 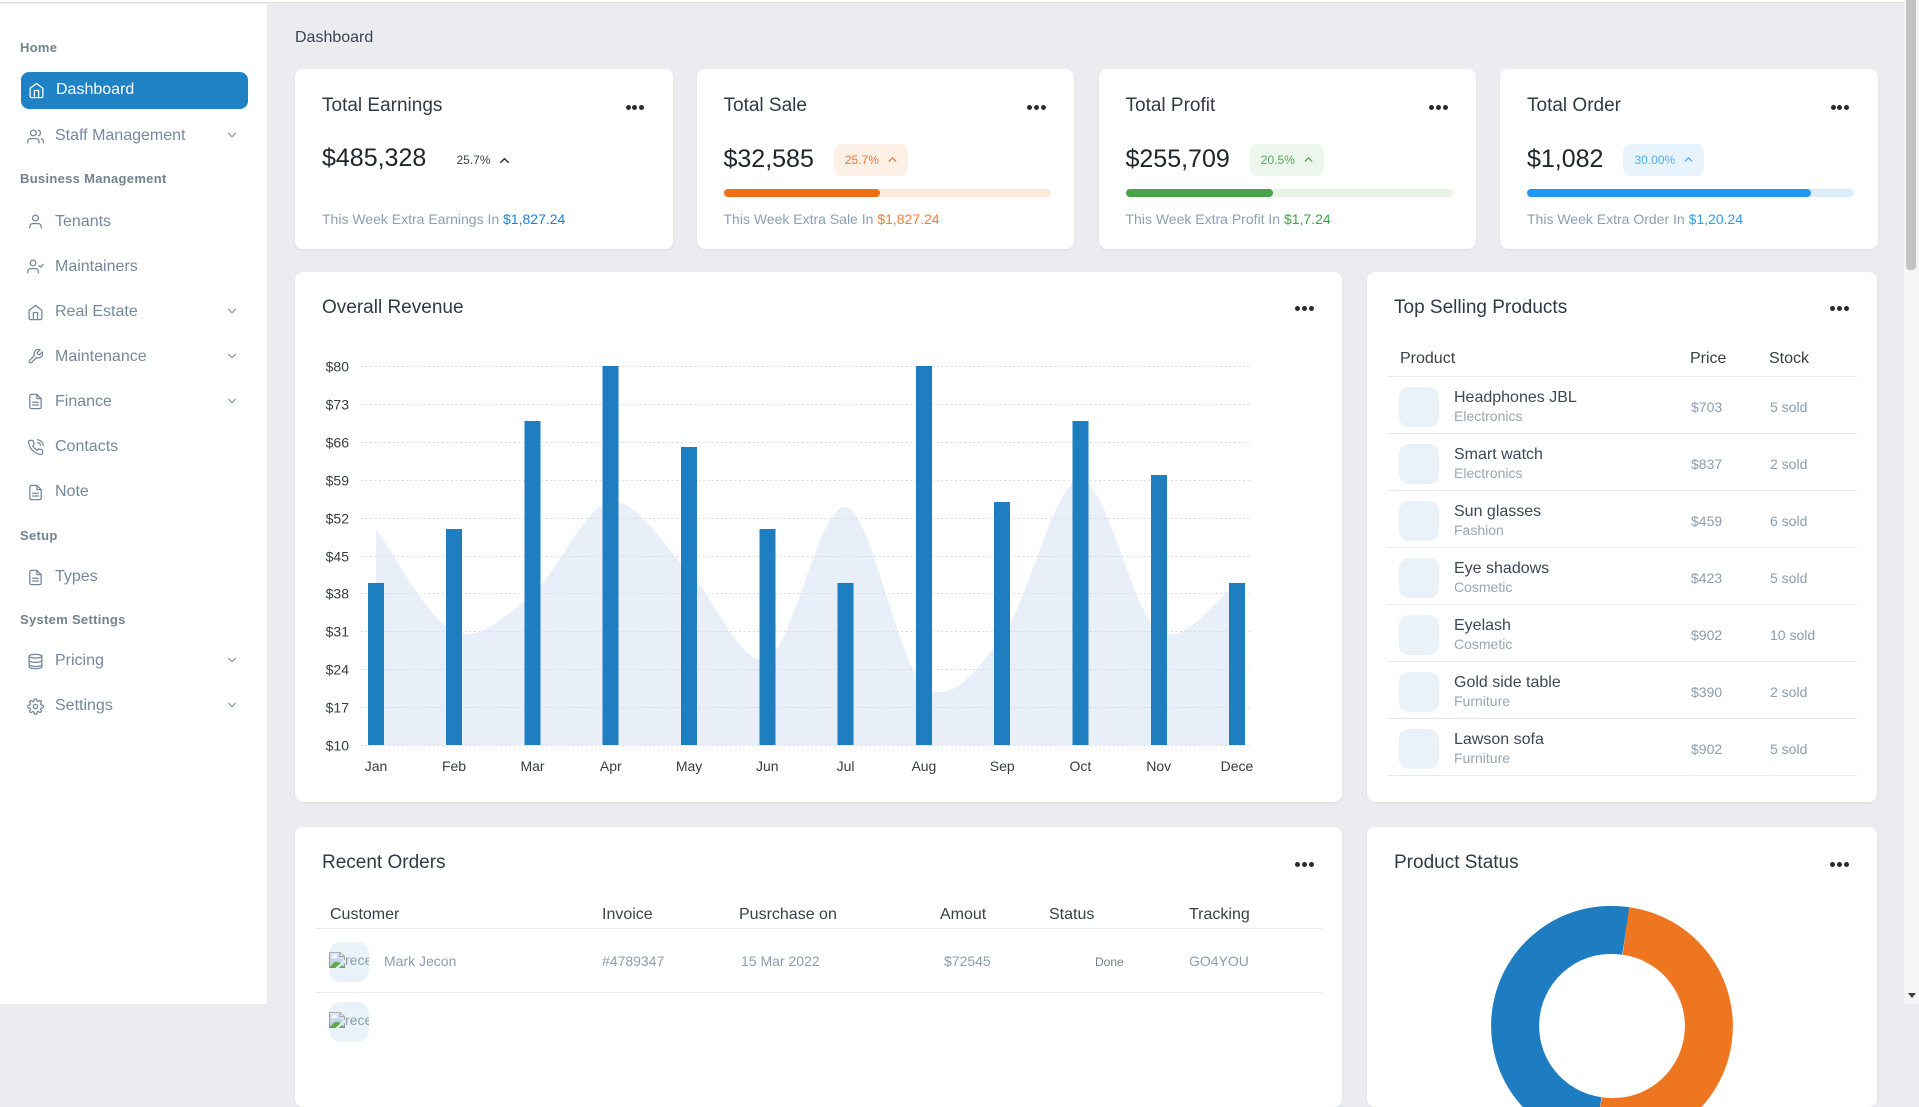 I want to click on svg-text: Dece, so click(x=1237, y=766).